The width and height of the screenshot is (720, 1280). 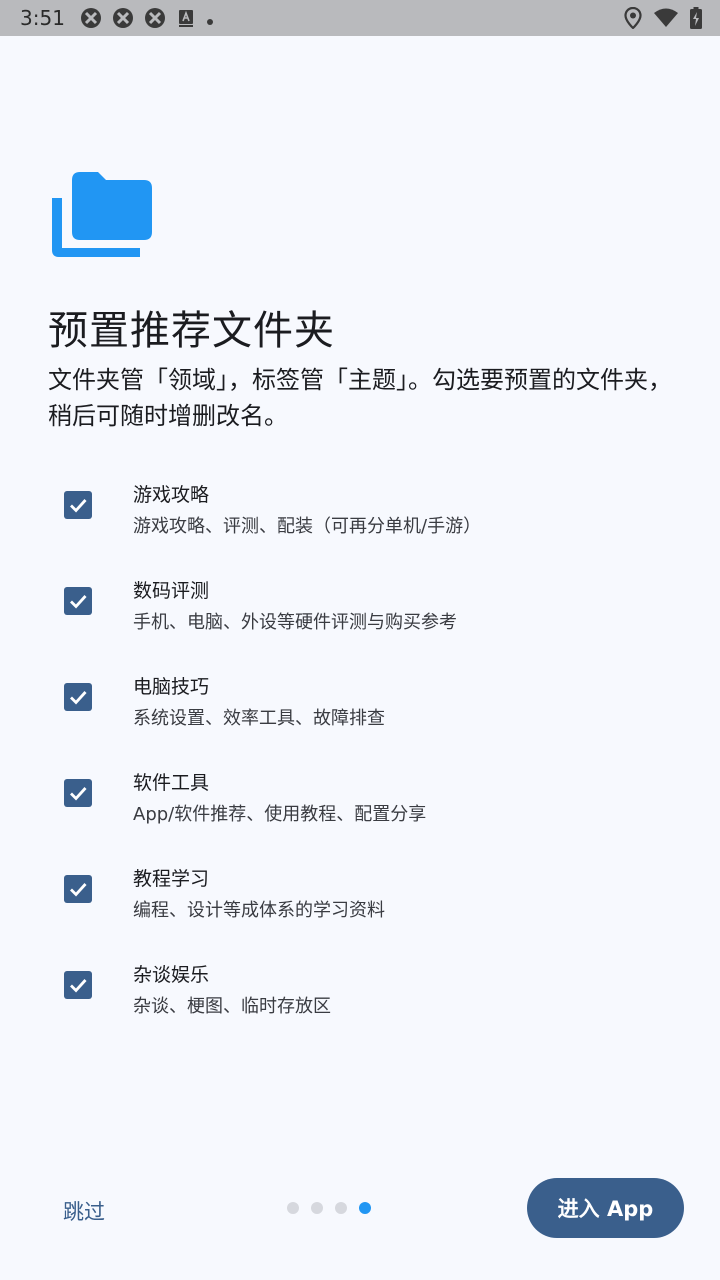 I want to click on list-item: 电脑技巧 系统设置、效率工具、故障排查, so click(x=360, y=710).